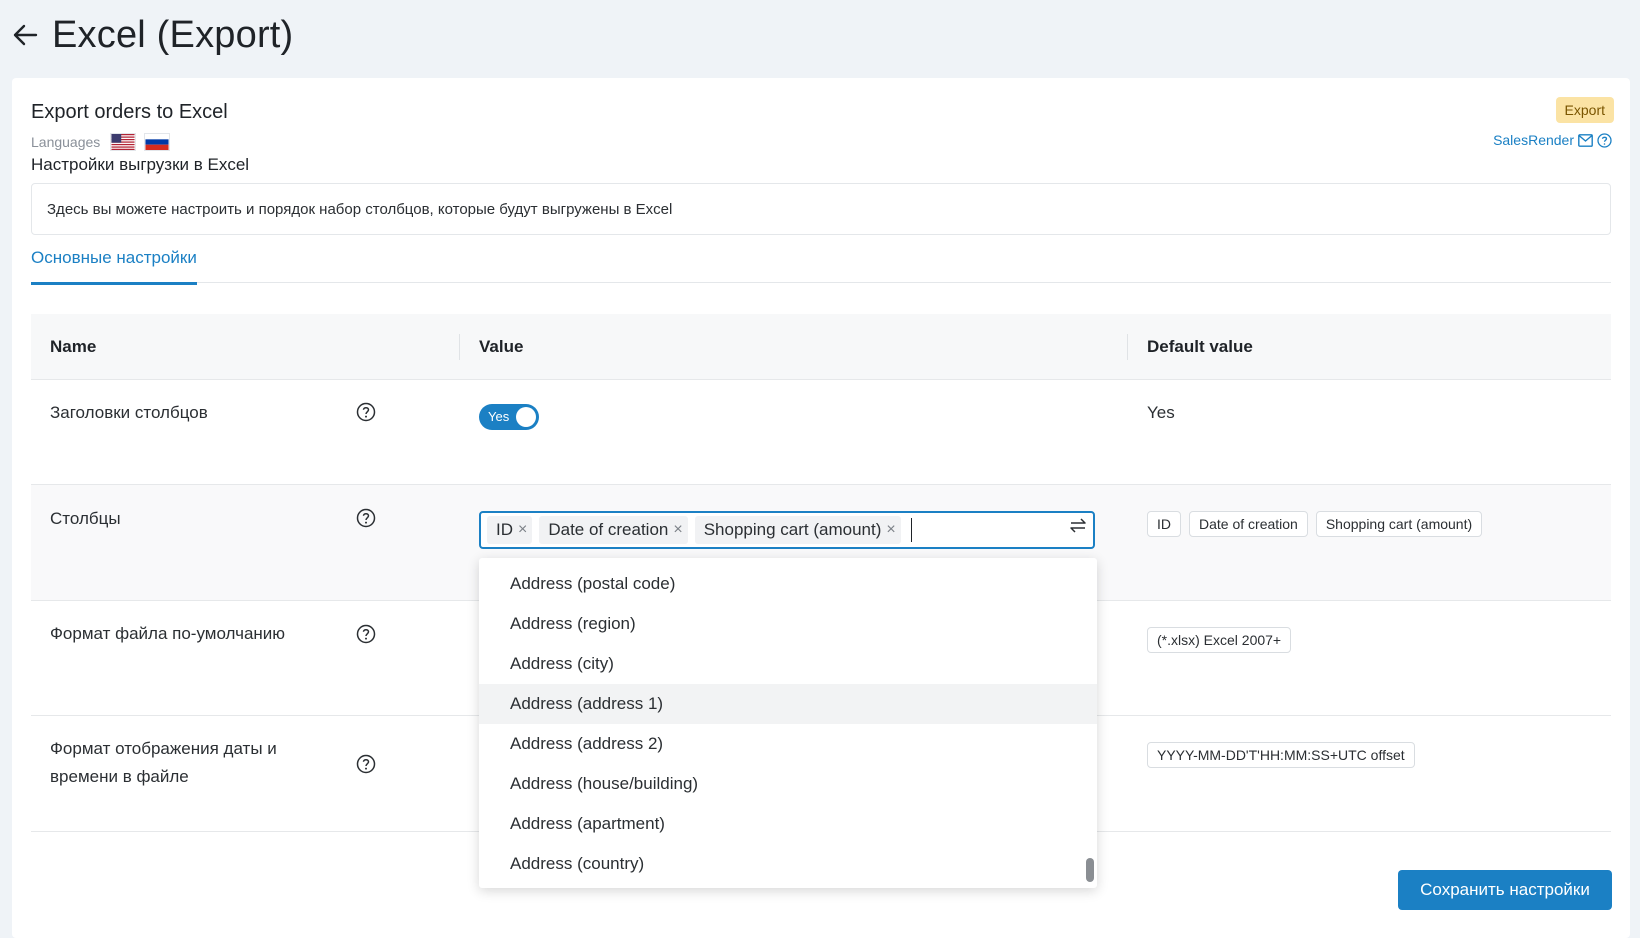 The height and width of the screenshot is (938, 1640). I want to click on dropdown-option-highlighted: Address (address 1), so click(788, 704).